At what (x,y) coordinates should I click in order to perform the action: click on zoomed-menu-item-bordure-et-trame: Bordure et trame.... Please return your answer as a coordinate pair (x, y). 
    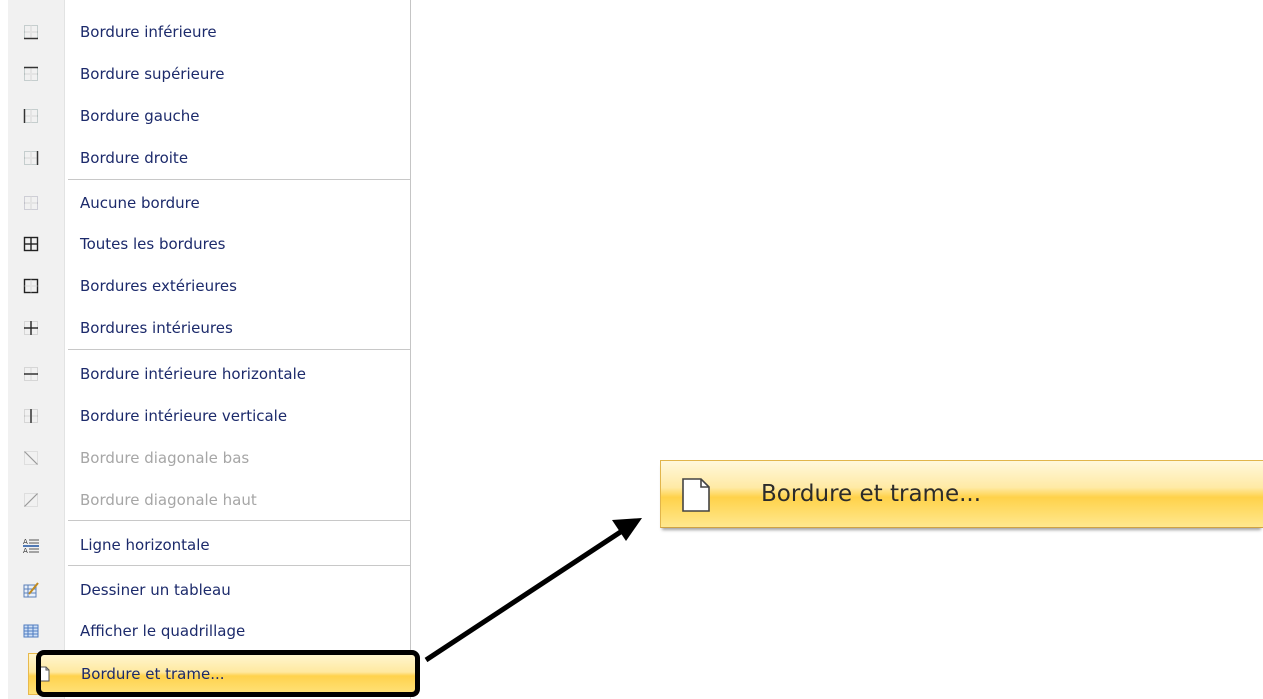
    Looking at the image, I should click on (961, 494).